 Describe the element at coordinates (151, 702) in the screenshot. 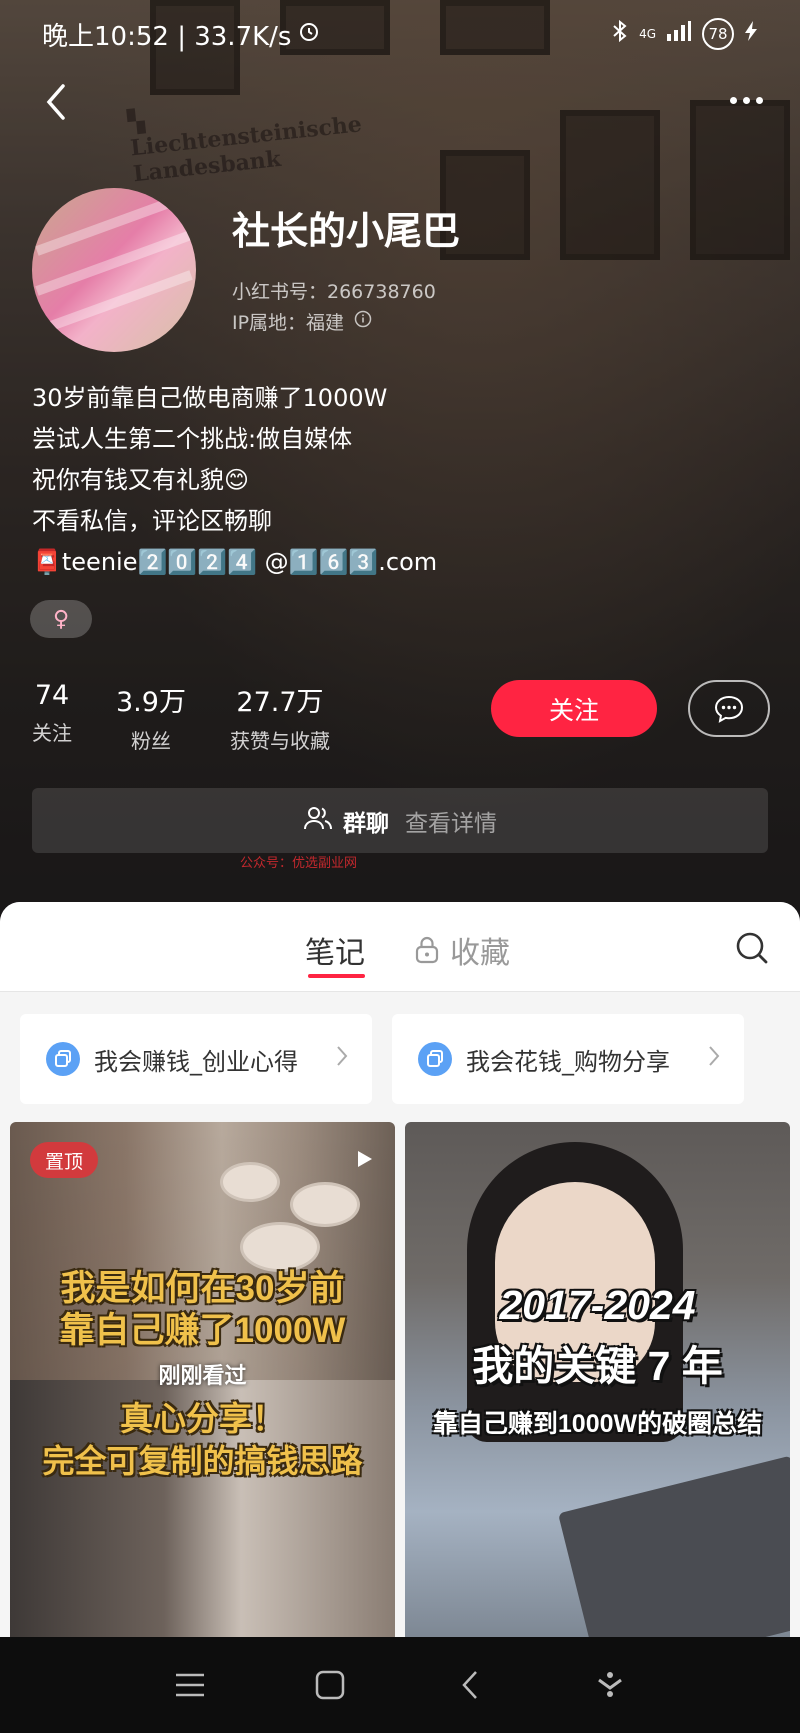

I see `stat-value: 3.9万` at that location.